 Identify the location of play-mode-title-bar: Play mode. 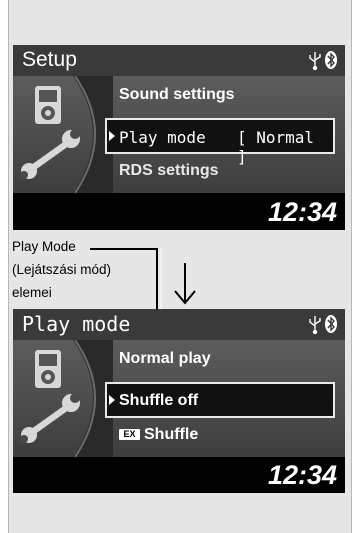
(179, 324).